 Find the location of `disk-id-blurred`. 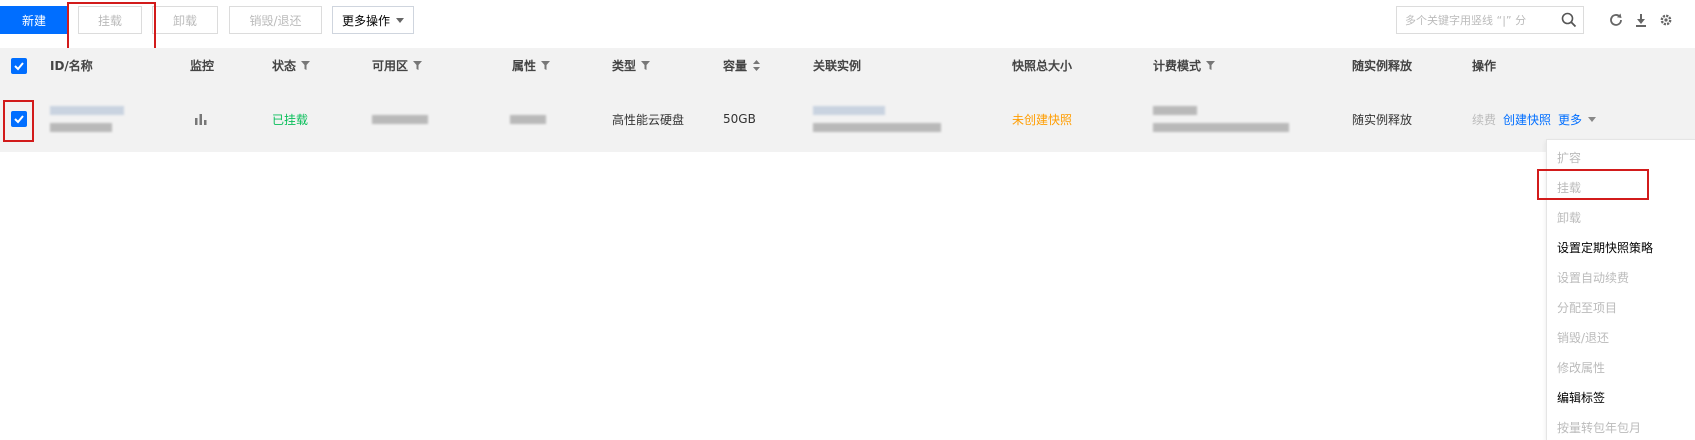

disk-id-blurred is located at coordinates (87, 110).